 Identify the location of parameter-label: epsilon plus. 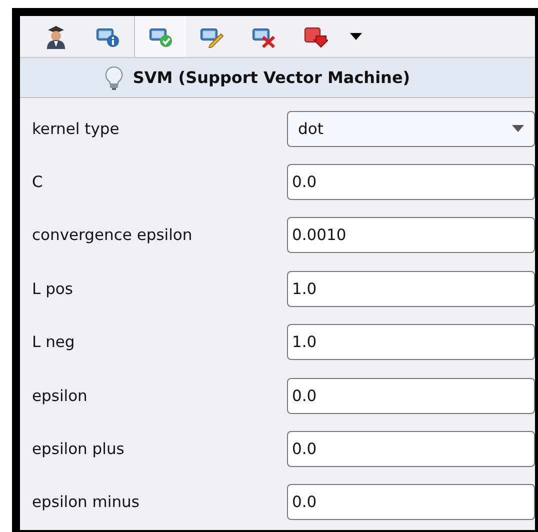
(78, 449).